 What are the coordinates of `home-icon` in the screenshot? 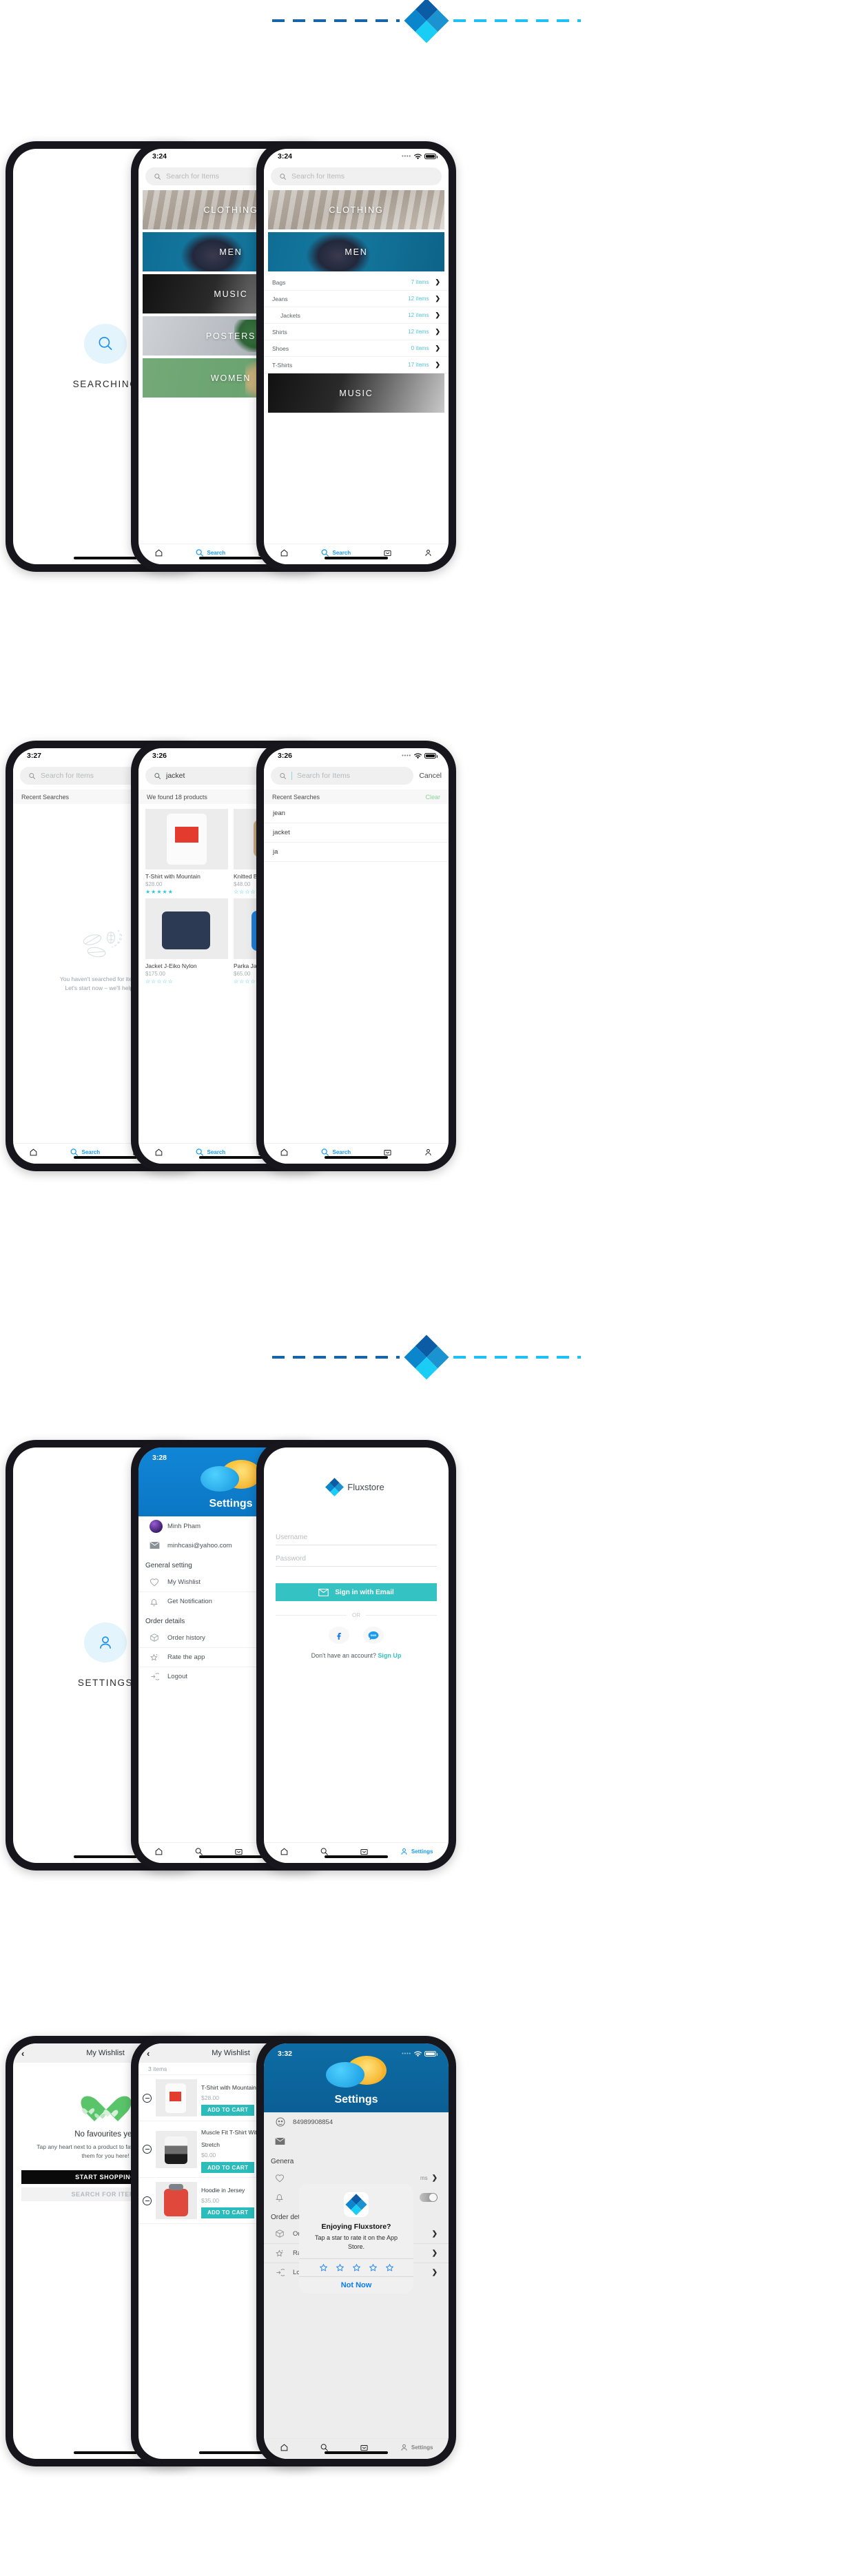 It's located at (159, 553).